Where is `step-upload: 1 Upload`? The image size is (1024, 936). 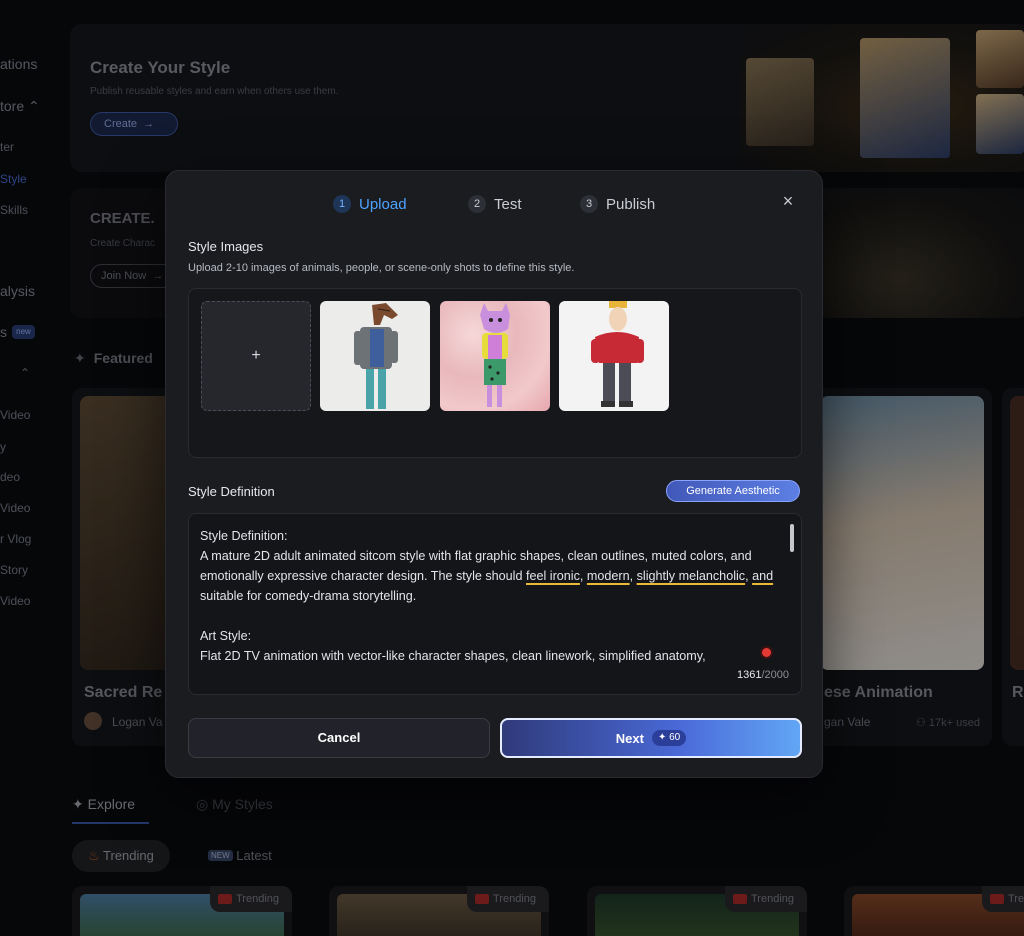
step-upload: 1 Upload is located at coordinates (370, 204).